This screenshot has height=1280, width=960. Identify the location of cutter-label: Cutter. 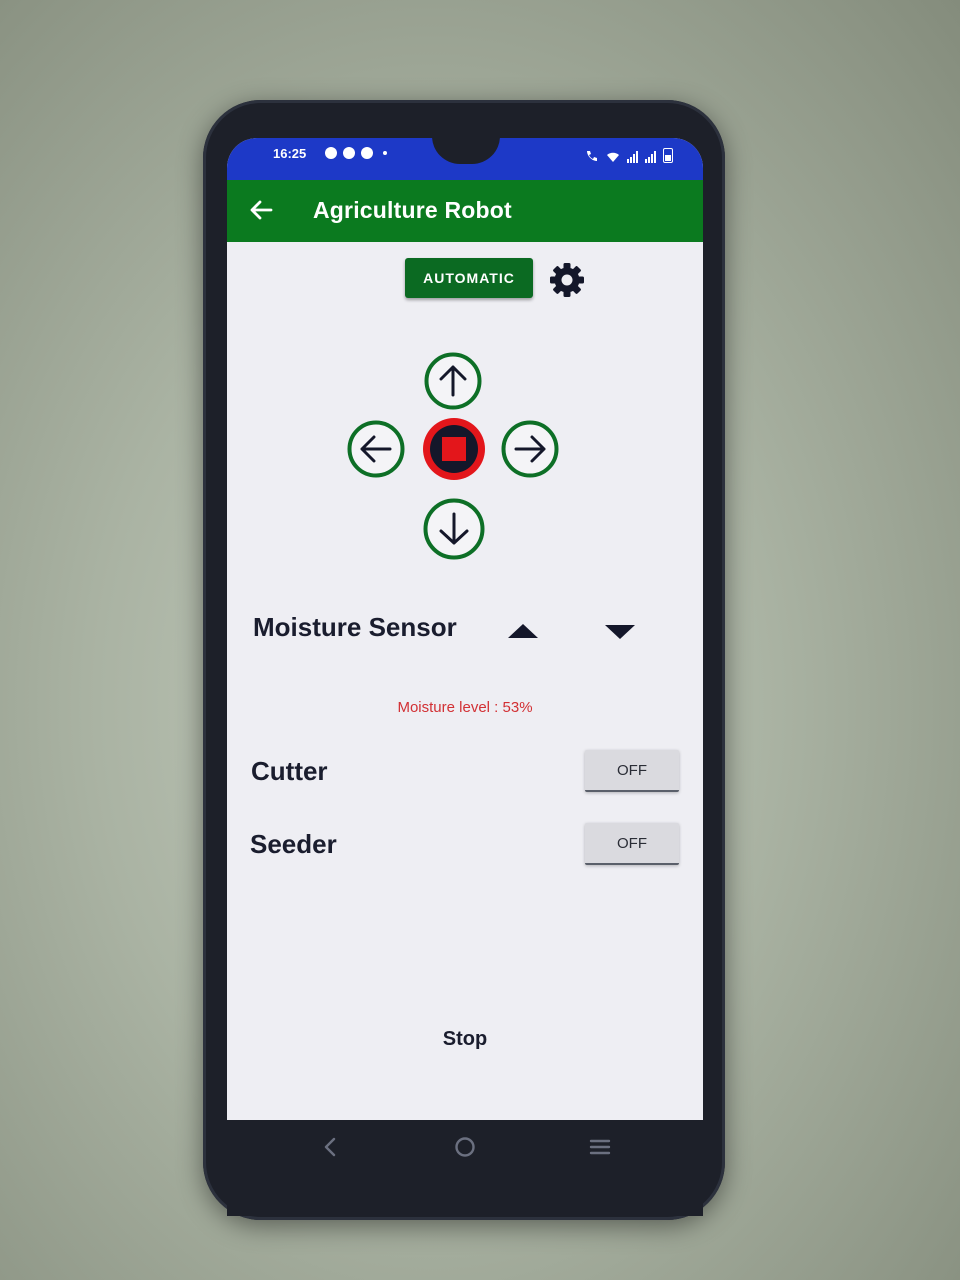
(289, 771).